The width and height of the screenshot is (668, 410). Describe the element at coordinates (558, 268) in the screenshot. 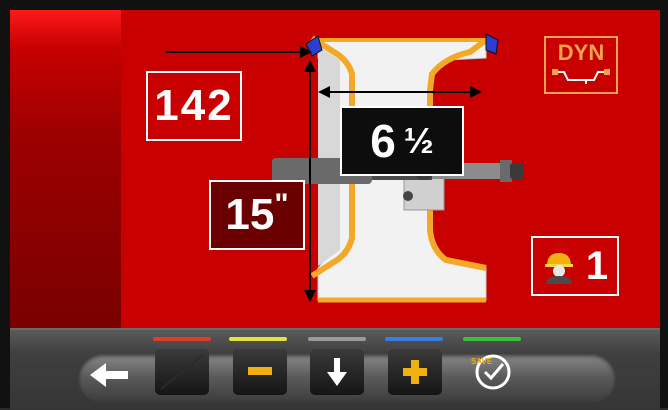

I see `operator-worker-icon` at that location.